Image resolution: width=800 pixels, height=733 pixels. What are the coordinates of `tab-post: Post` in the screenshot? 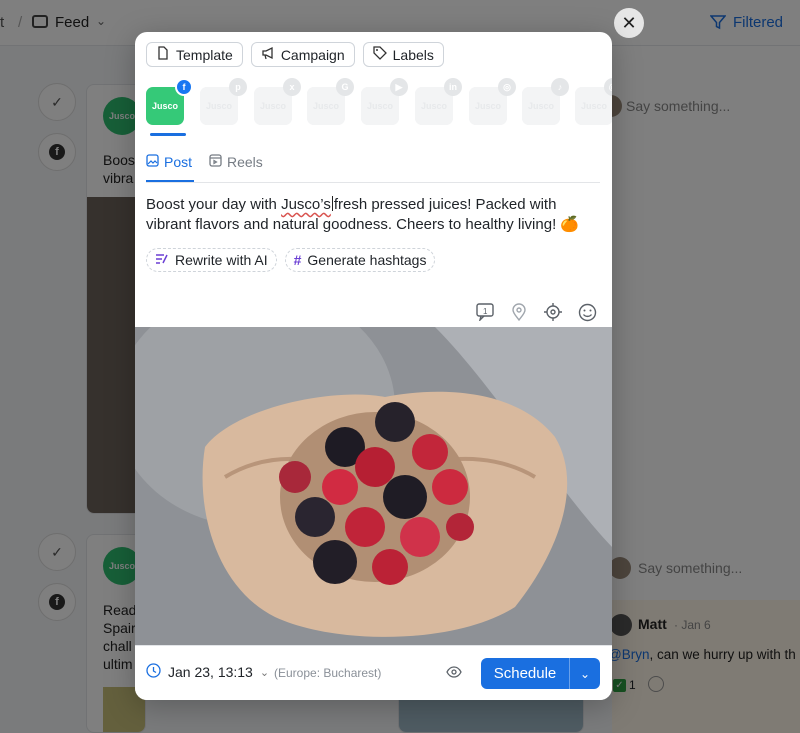 It's located at (169, 162).